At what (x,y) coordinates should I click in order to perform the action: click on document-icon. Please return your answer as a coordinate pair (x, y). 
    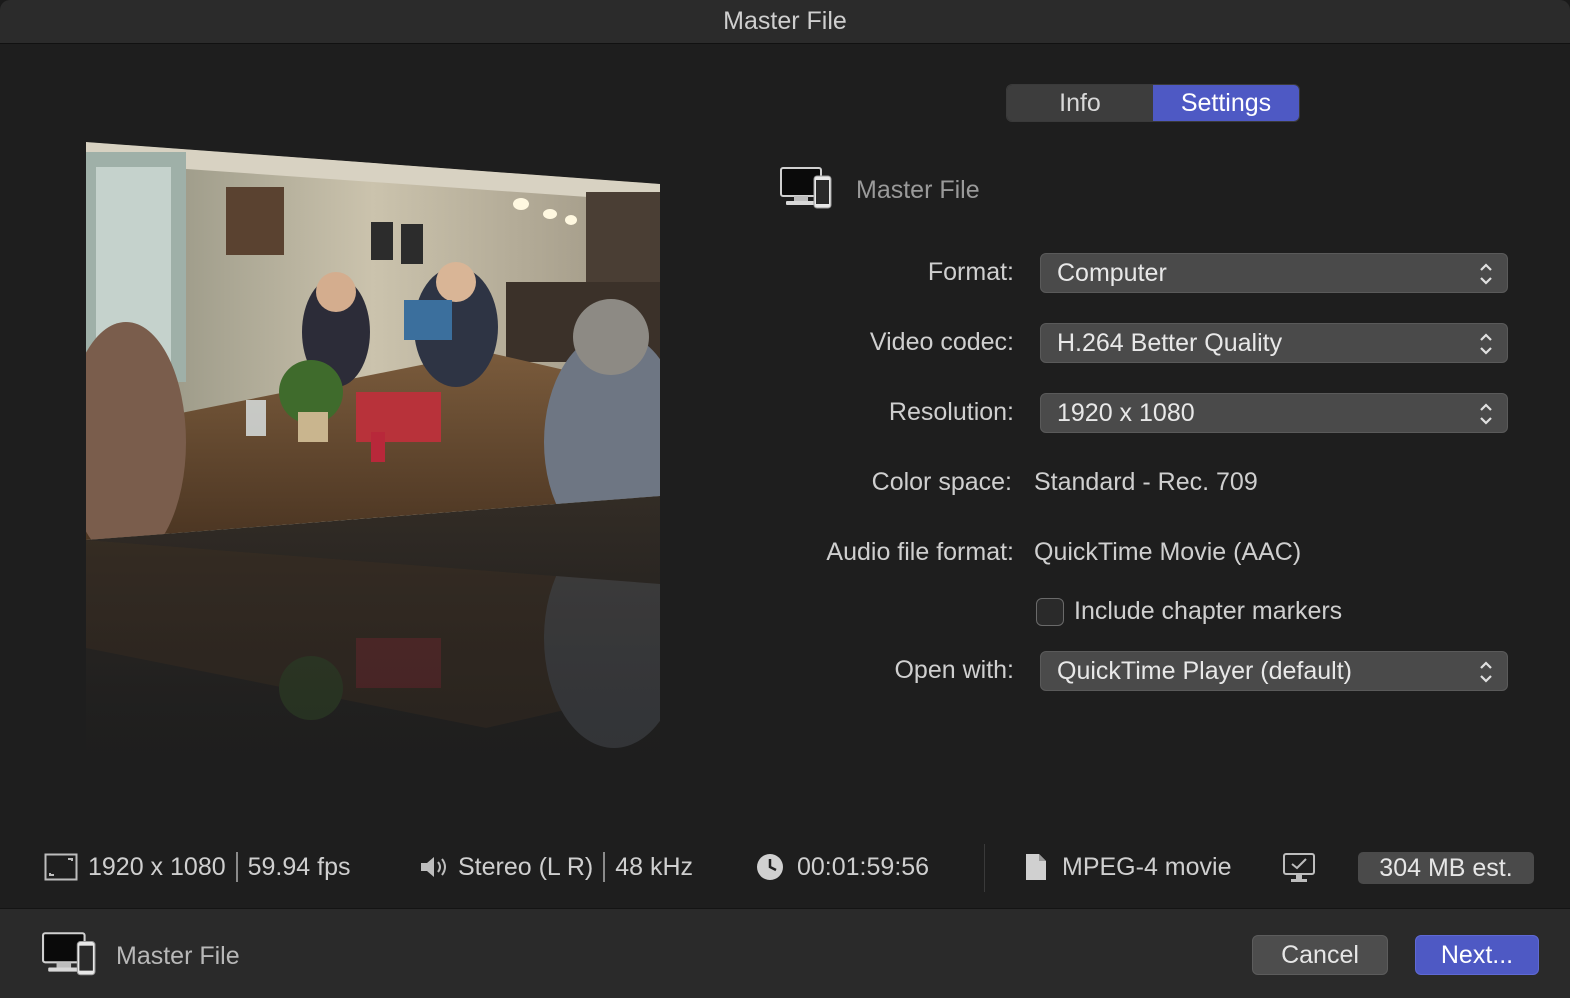
    Looking at the image, I should click on (1036, 867).